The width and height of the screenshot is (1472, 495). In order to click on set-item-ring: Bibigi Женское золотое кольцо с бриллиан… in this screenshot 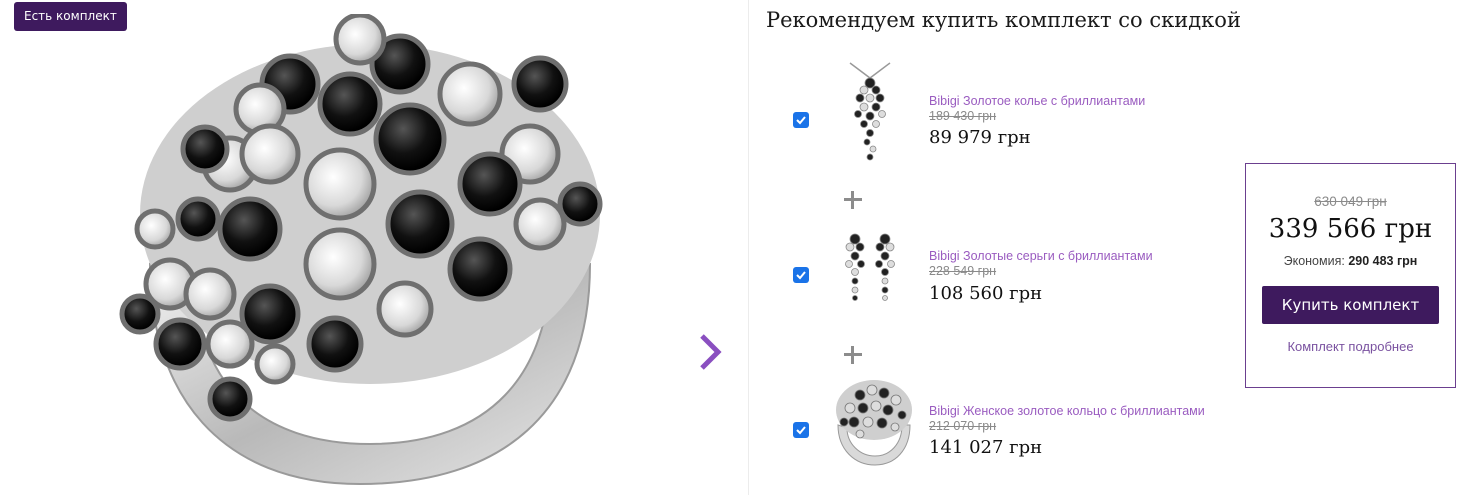, I will do `click(1010, 425)`.